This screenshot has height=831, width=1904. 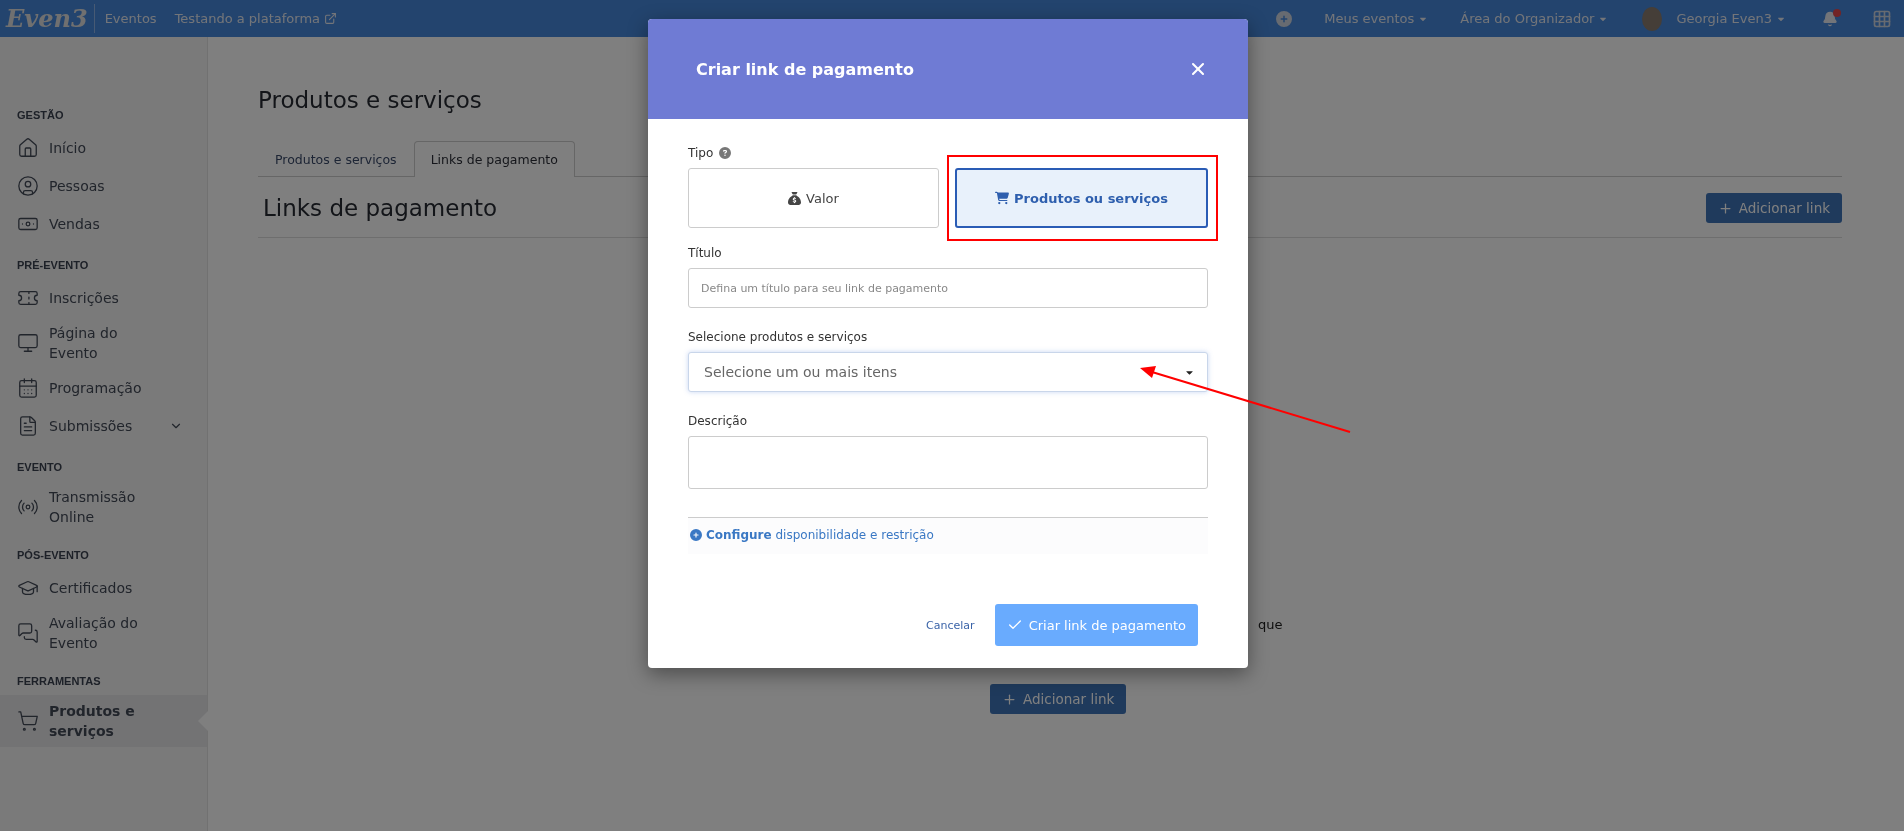 I want to click on cancel-link: Cancelar, so click(x=950, y=625).